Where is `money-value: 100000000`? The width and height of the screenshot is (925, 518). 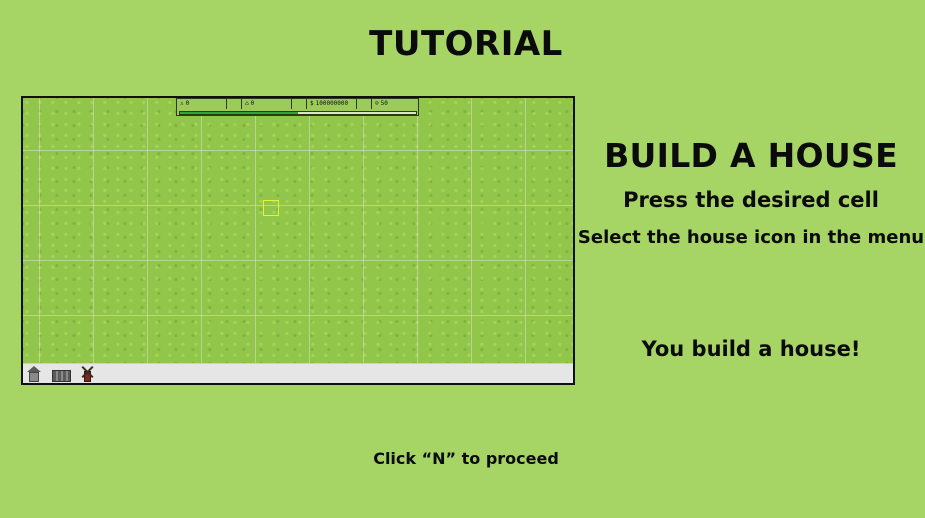
money-value: 100000000 is located at coordinates (332, 103).